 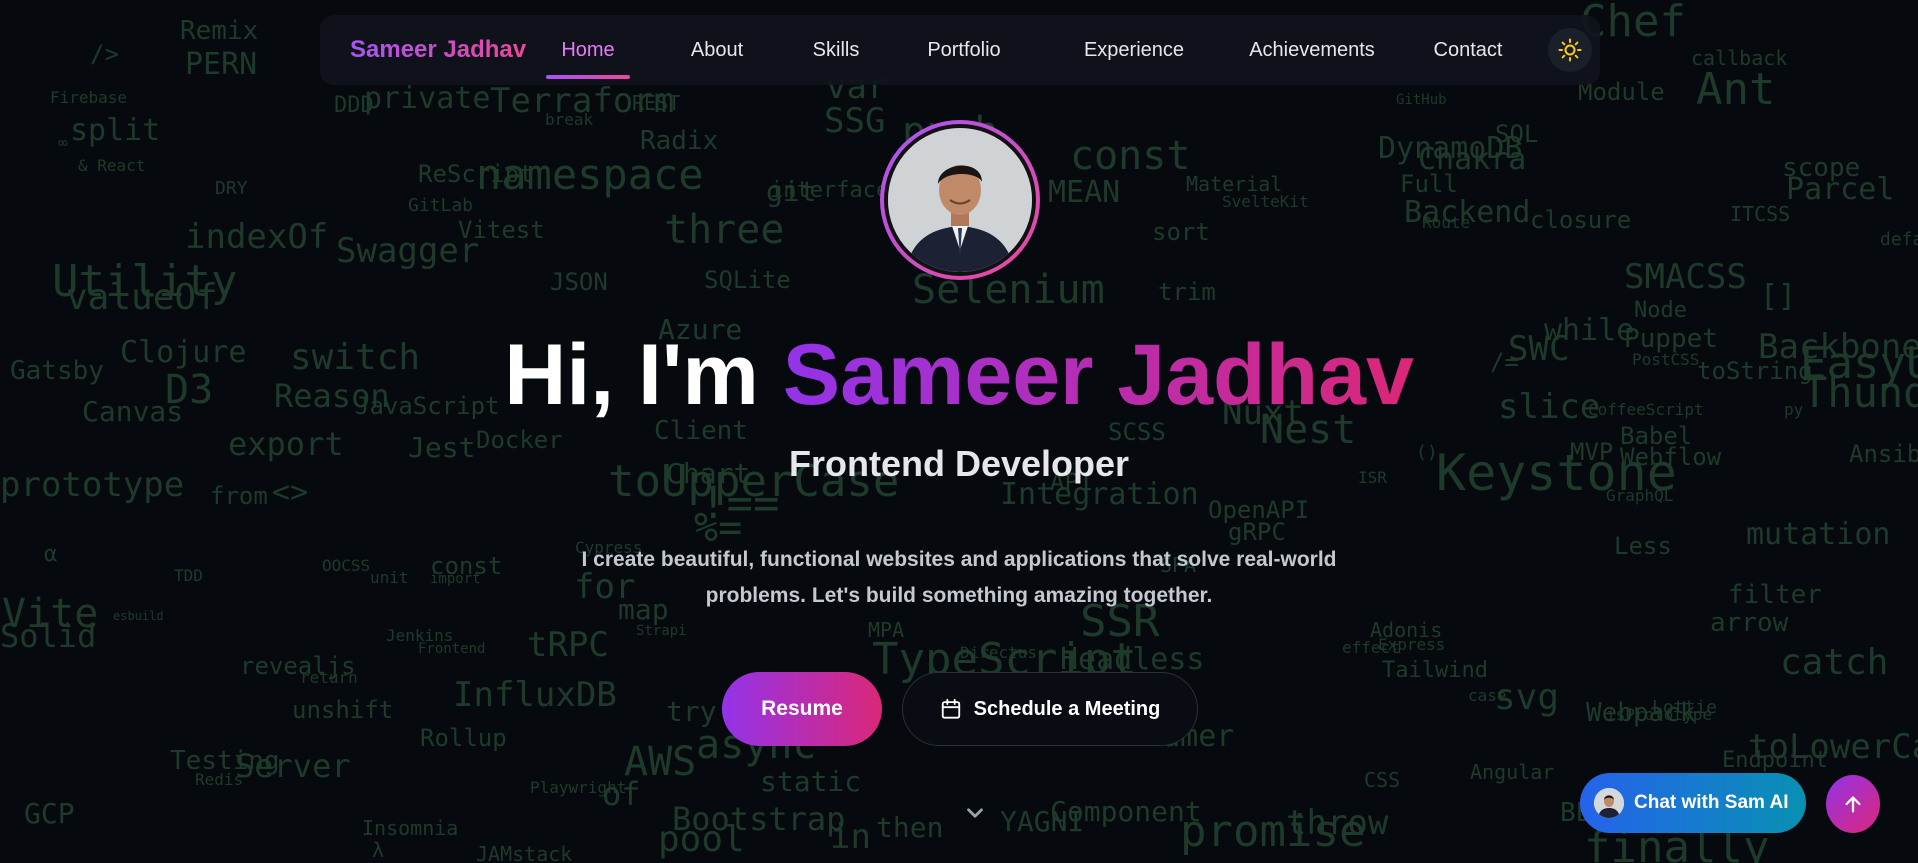 What do you see at coordinates (1050, 709) in the screenshot?
I see `schedule-meeting-button: Schedule a Meeting` at bounding box center [1050, 709].